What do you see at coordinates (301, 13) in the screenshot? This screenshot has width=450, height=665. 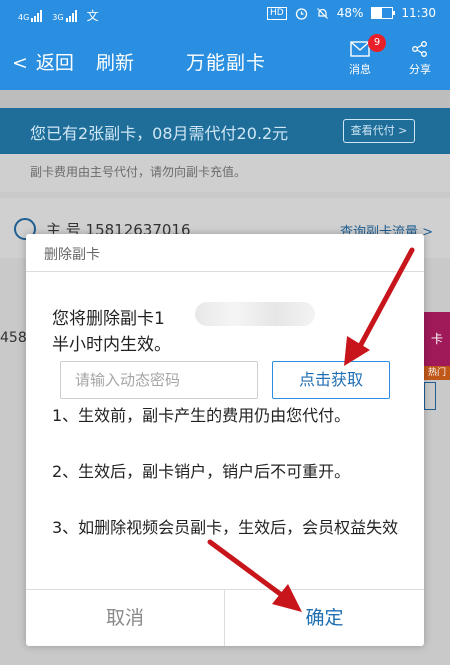 I see `alarm-icon` at bounding box center [301, 13].